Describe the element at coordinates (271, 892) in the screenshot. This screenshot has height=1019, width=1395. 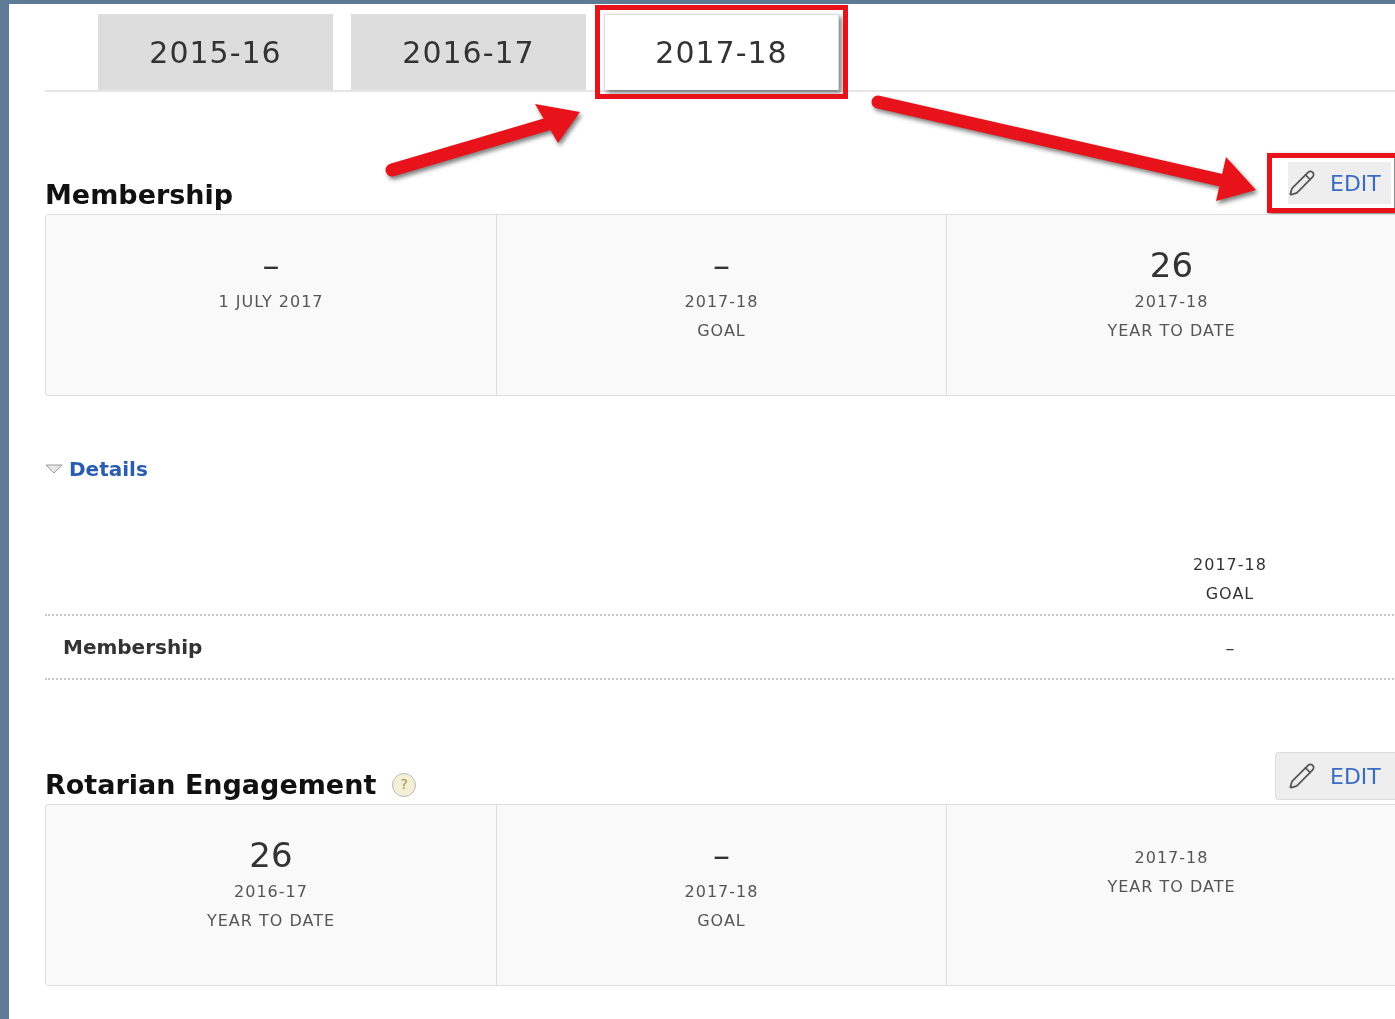
I see `stat-label: 2016-17` at that location.